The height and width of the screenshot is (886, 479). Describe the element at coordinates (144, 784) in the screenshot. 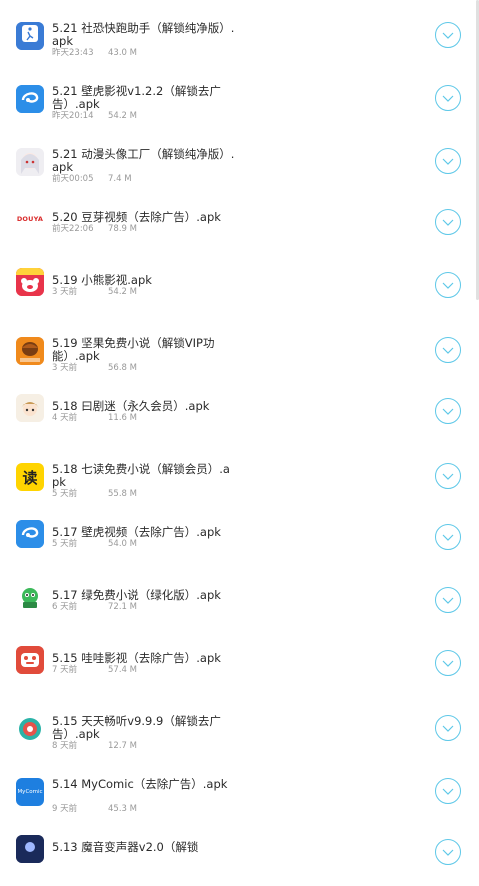

I see `file-title: 5.14 MyComic（去除广告）.apk` at that location.